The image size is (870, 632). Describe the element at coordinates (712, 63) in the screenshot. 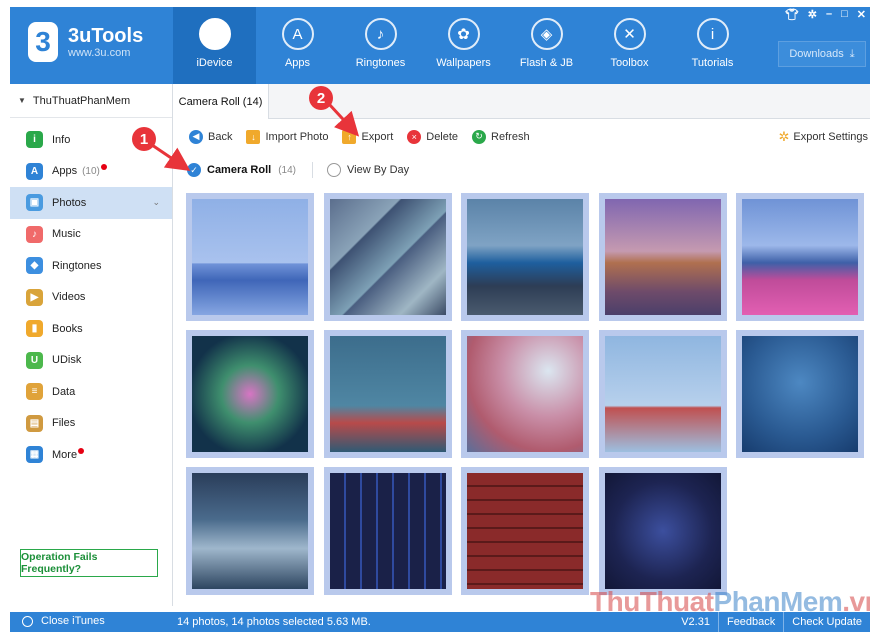

I see `nav-label: Tutorials` at that location.